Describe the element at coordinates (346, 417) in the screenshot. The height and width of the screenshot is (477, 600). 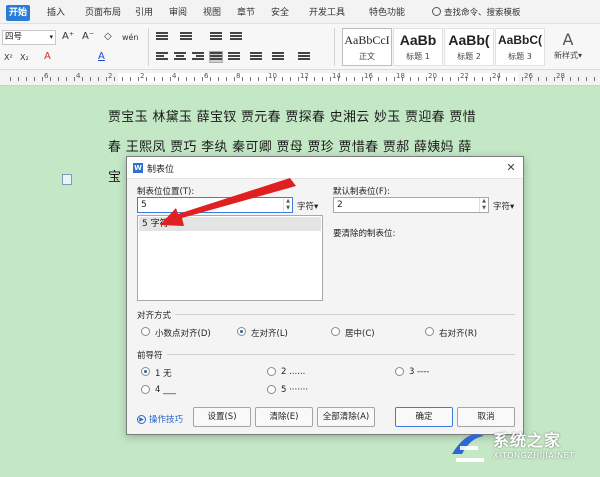
I see `clear-all-button: 全部清除(A)` at that location.